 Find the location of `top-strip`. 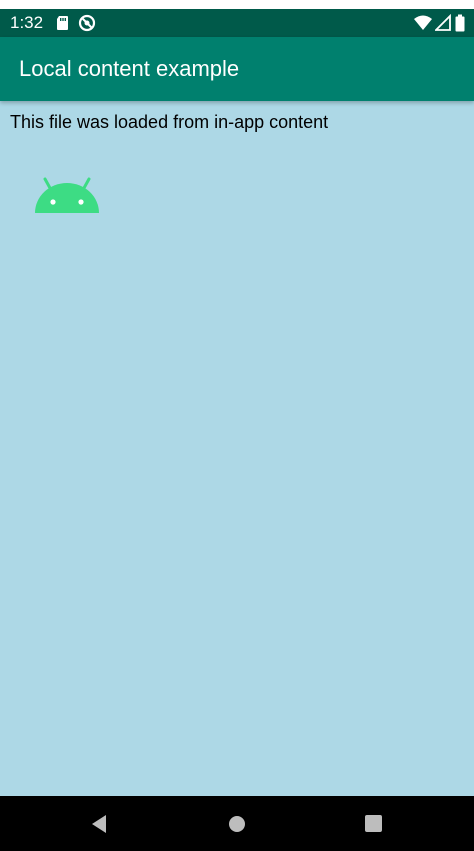

top-strip is located at coordinates (237, 4).